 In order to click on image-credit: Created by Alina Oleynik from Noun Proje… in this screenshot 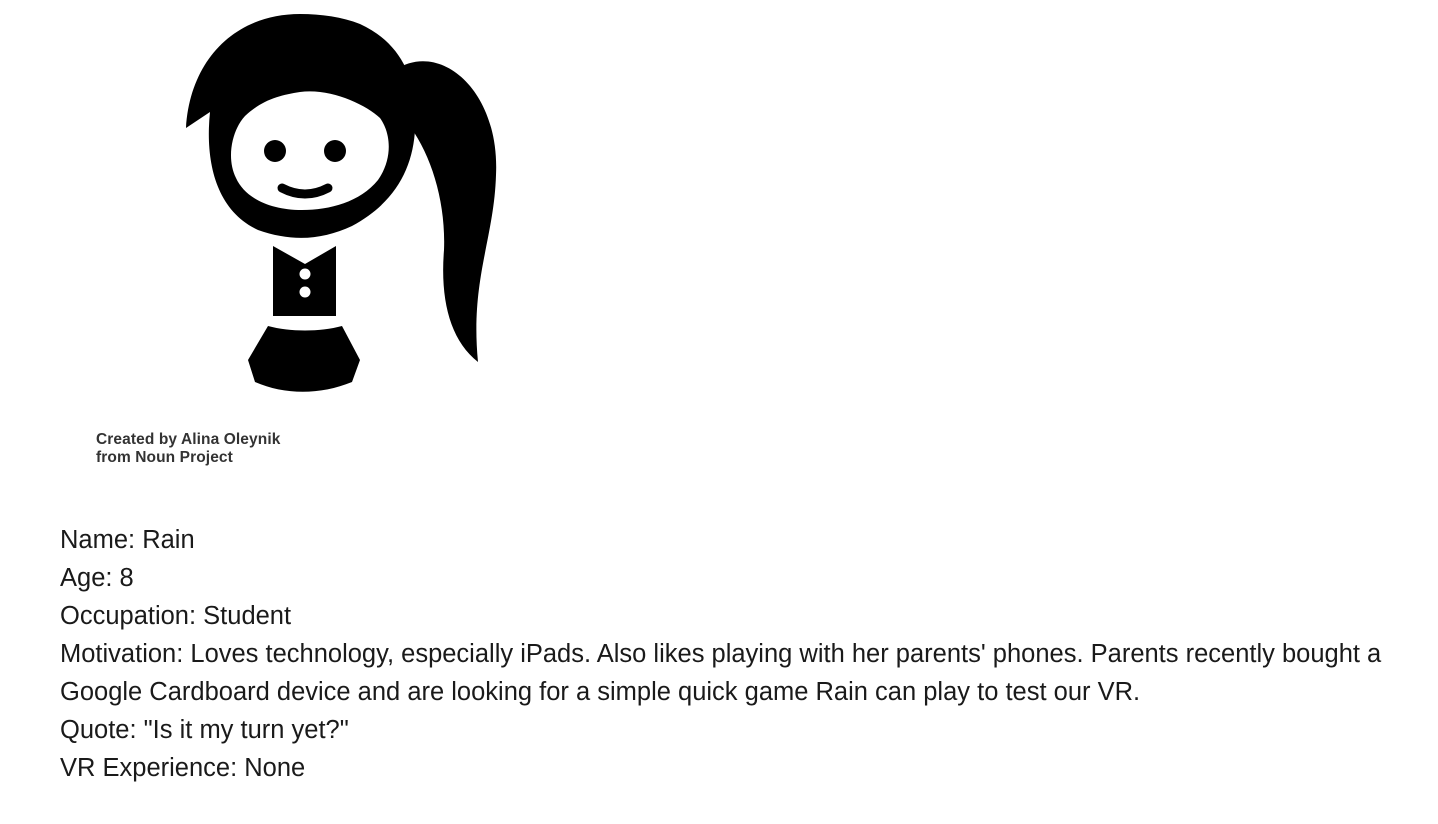, I will do `click(188, 449)`.